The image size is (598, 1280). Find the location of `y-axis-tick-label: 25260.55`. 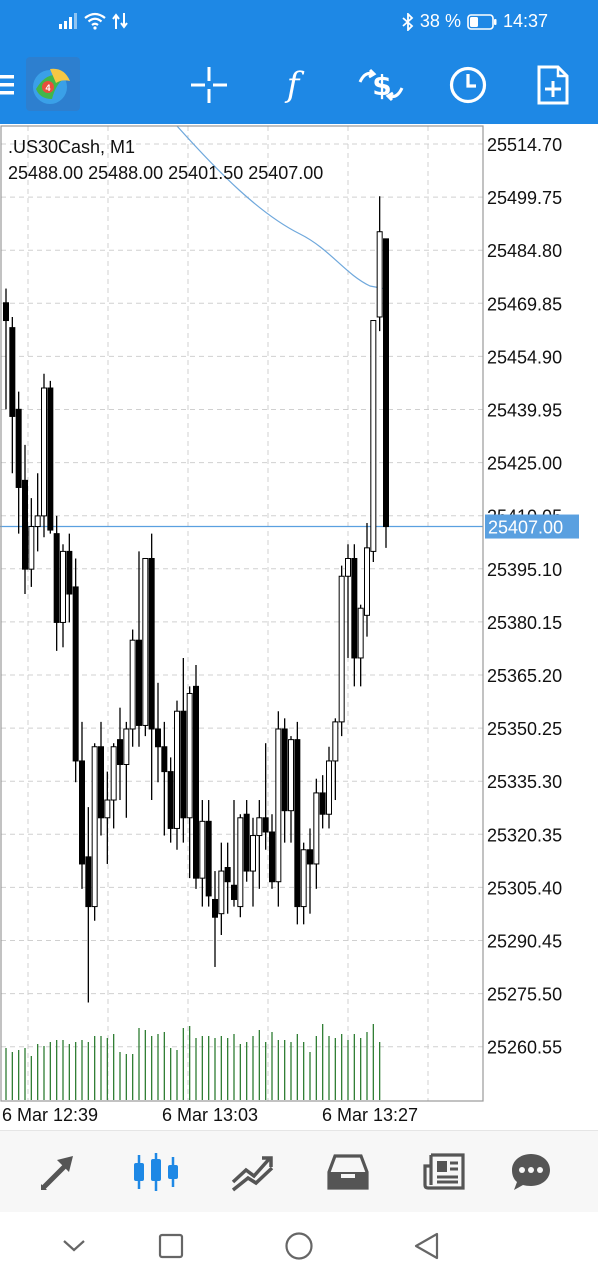

y-axis-tick-label: 25260.55 is located at coordinates (524, 1048).